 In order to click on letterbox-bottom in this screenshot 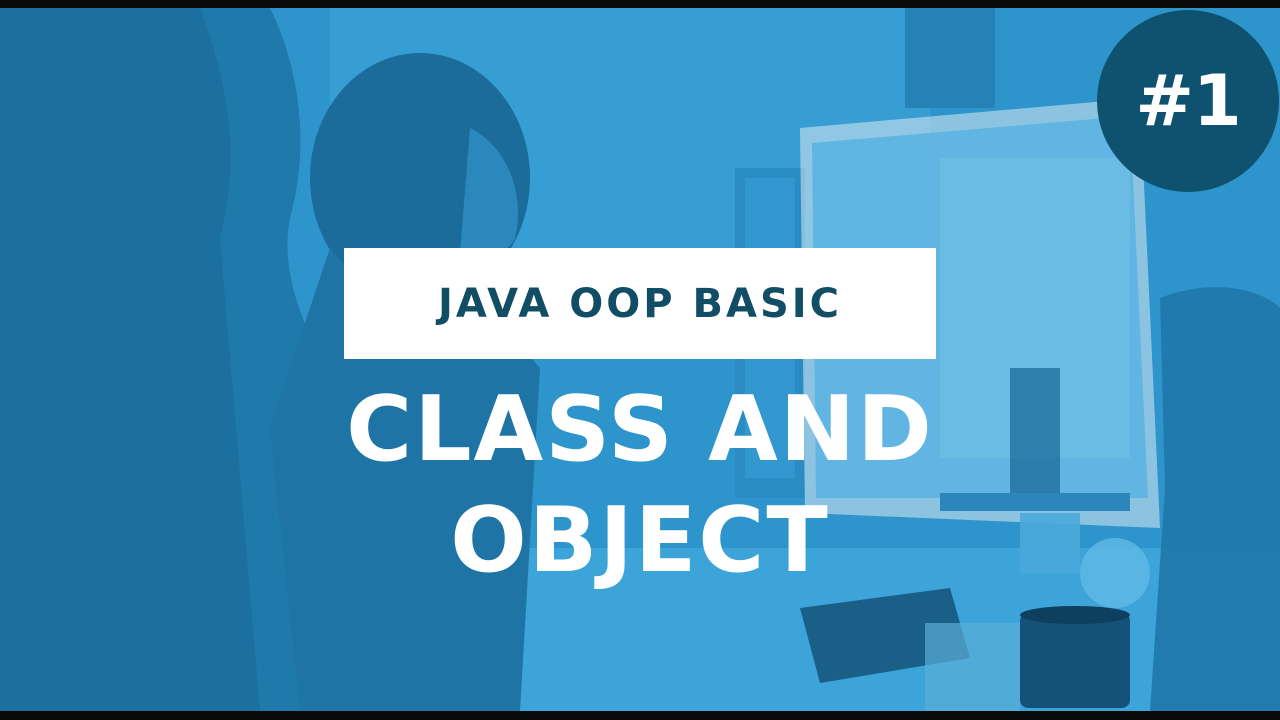, I will do `click(640, 715)`.